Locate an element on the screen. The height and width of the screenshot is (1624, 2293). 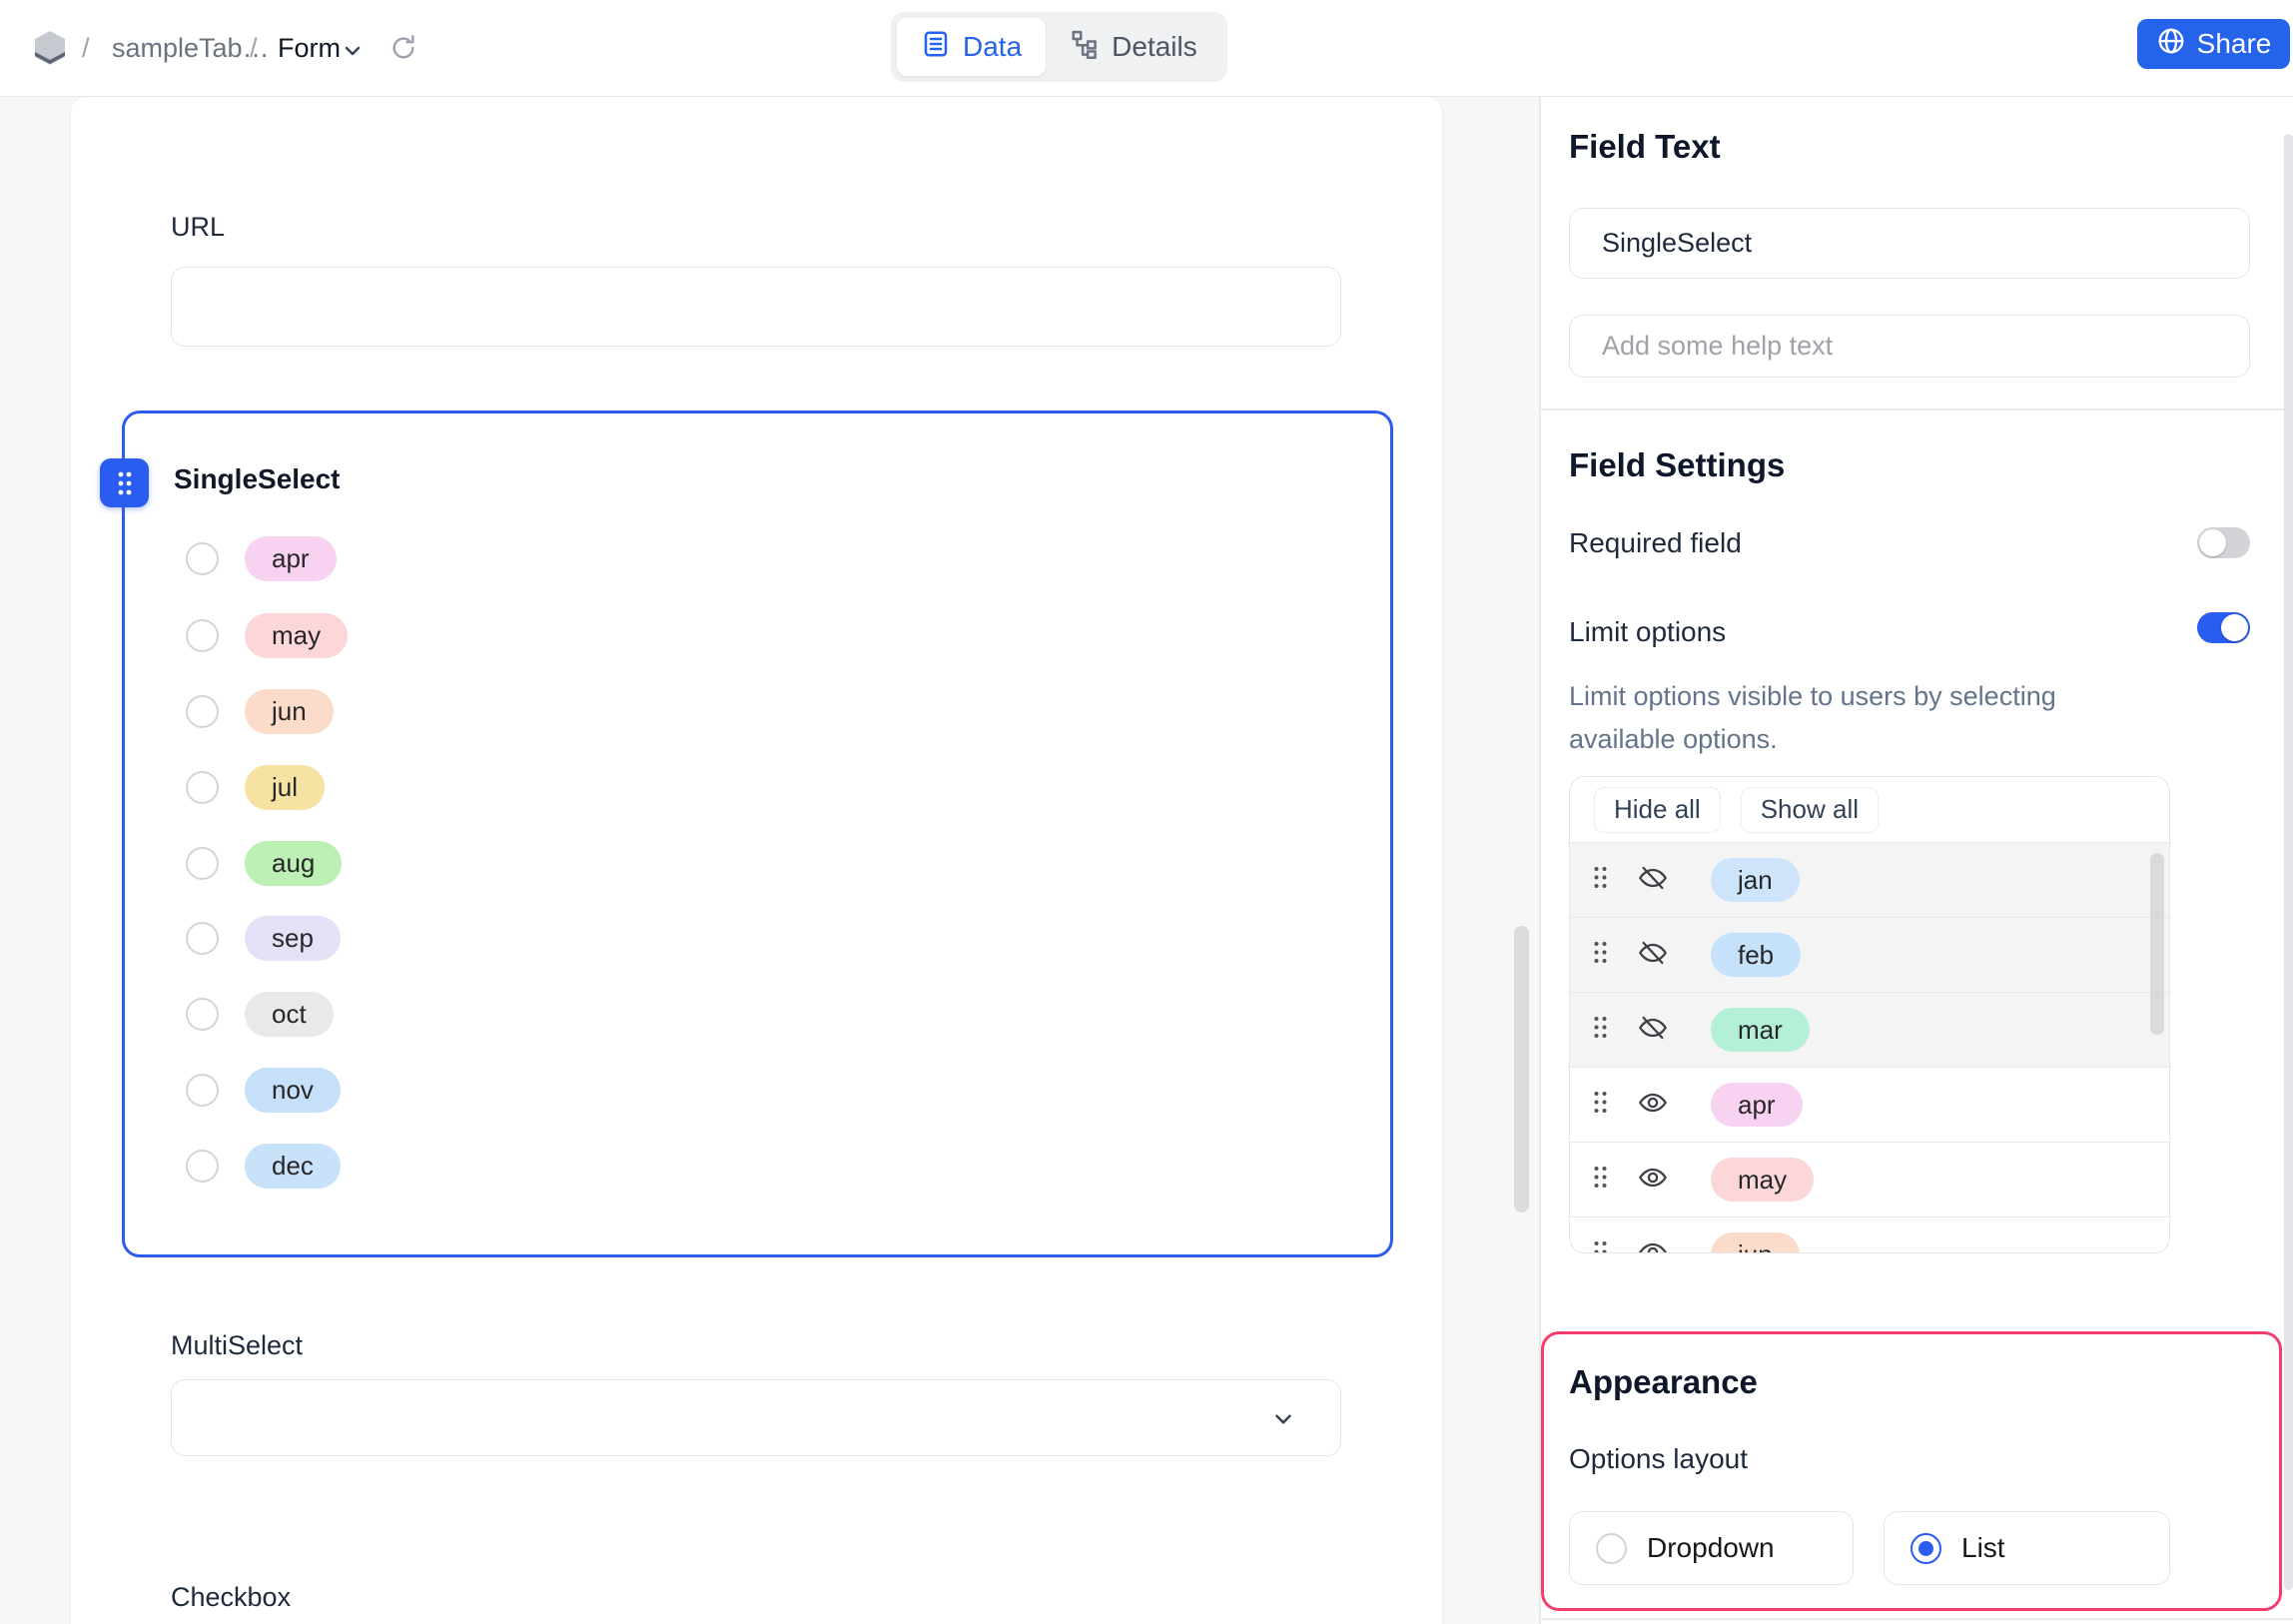
tab-data: Data is located at coordinates (972, 47).